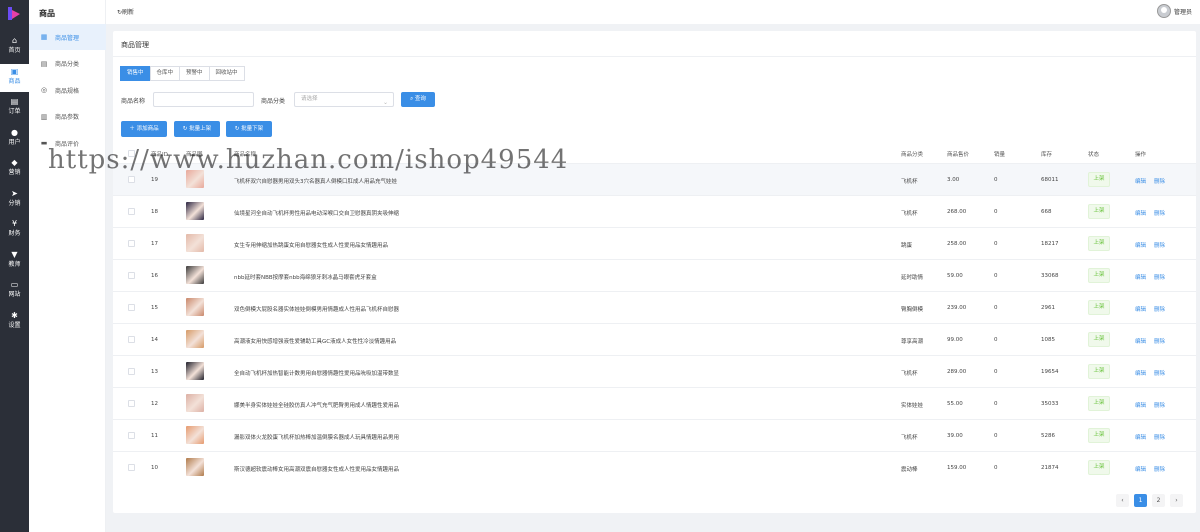  I want to click on category-icon: ▤, so click(44, 63).